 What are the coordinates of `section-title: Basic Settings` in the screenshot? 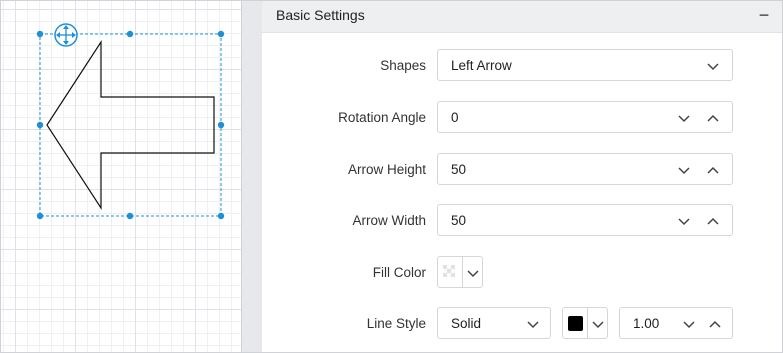 It's located at (320, 15).